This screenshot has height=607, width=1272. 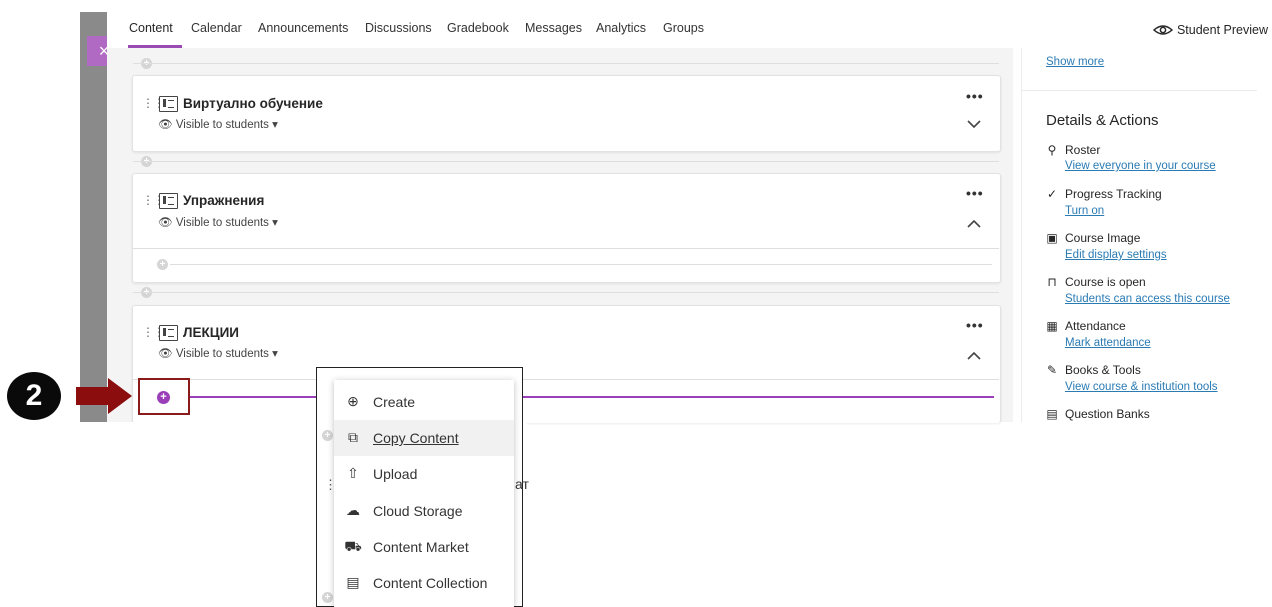 What do you see at coordinates (93, 396) in the screenshot?
I see `annotation-arrow` at bounding box center [93, 396].